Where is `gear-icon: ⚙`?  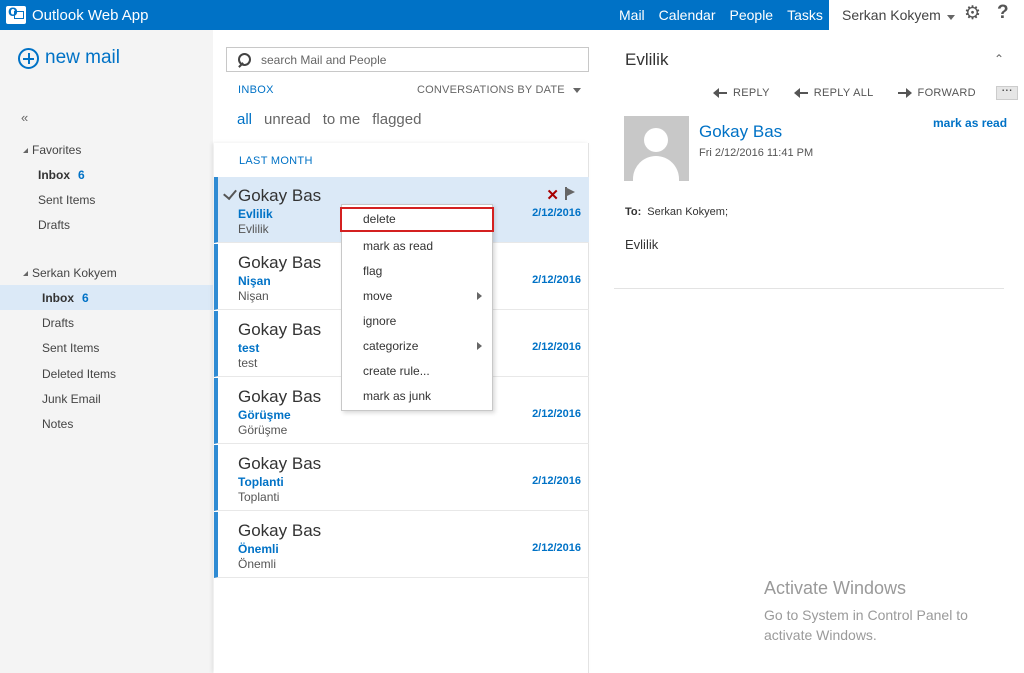 gear-icon: ⚙ is located at coordinates (974, 14).